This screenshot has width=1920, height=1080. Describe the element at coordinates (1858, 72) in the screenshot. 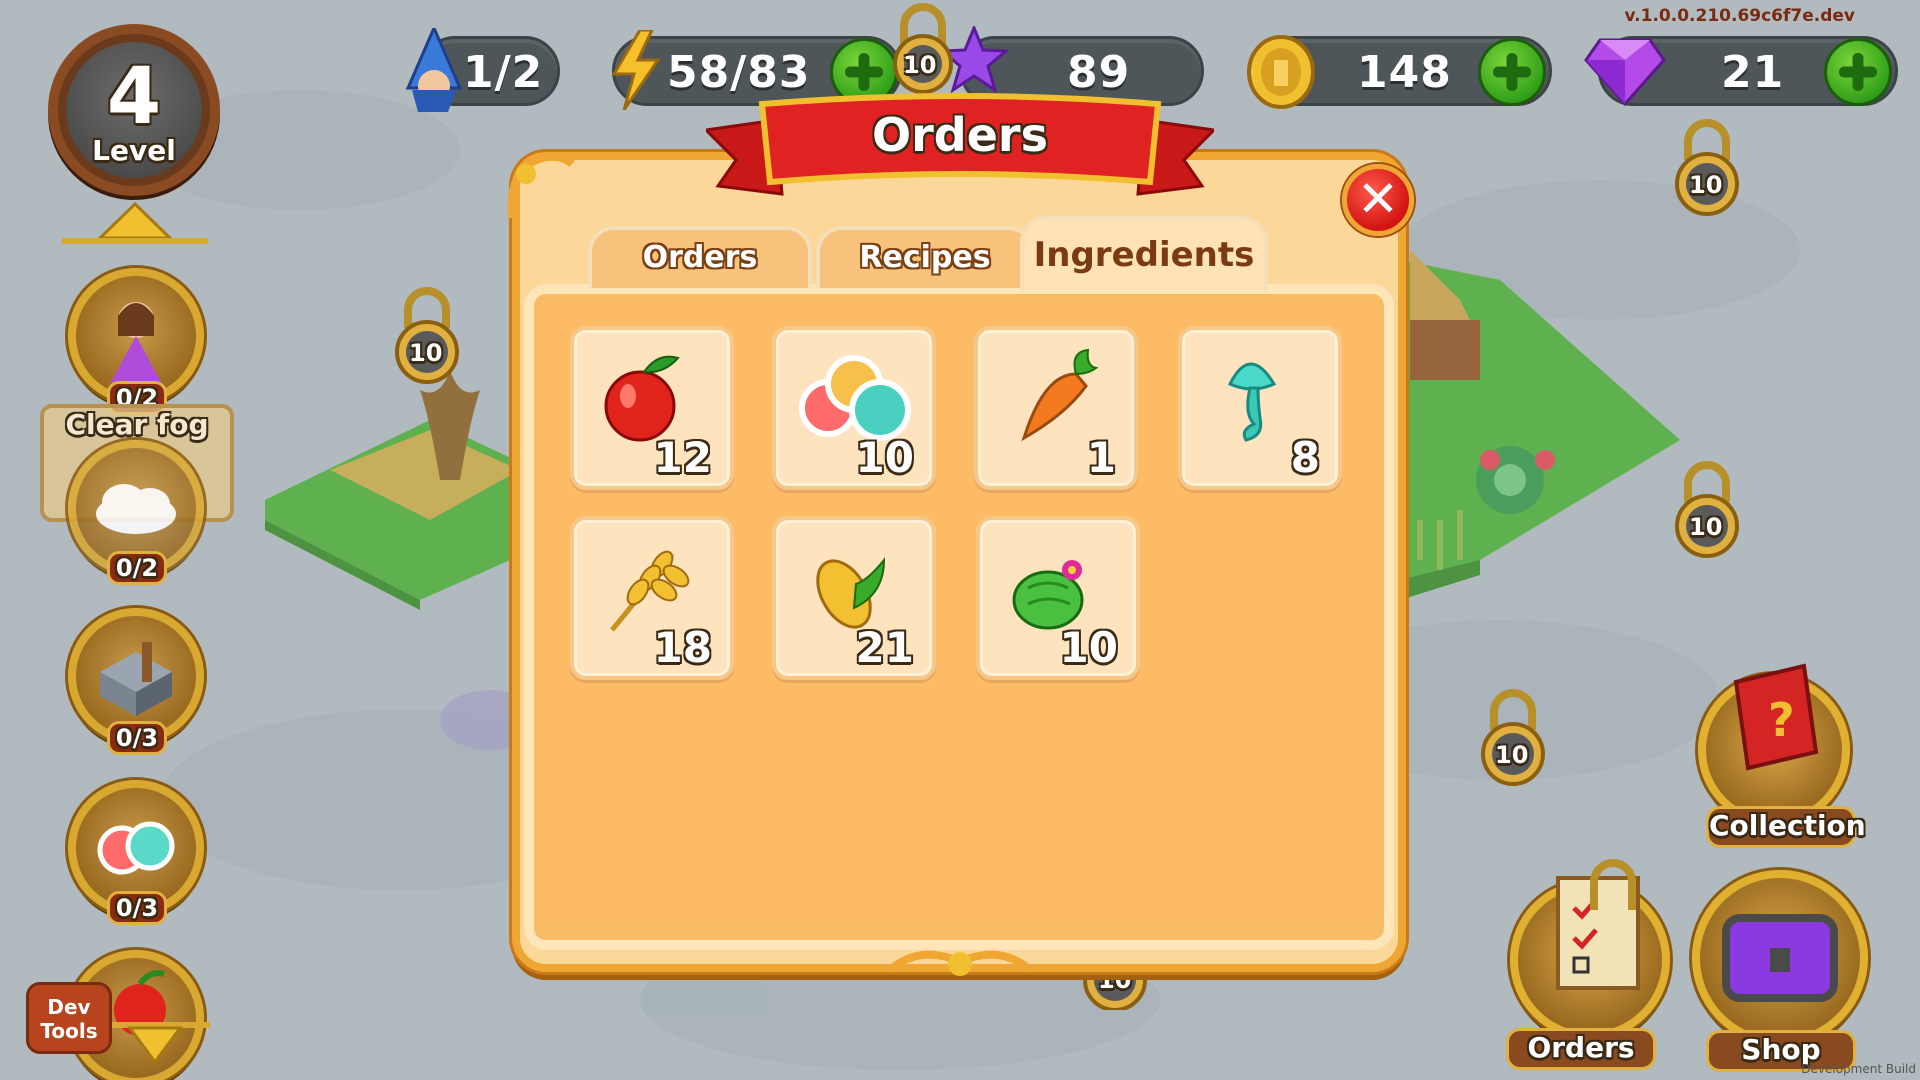

I see `add-gems-button` at that location.